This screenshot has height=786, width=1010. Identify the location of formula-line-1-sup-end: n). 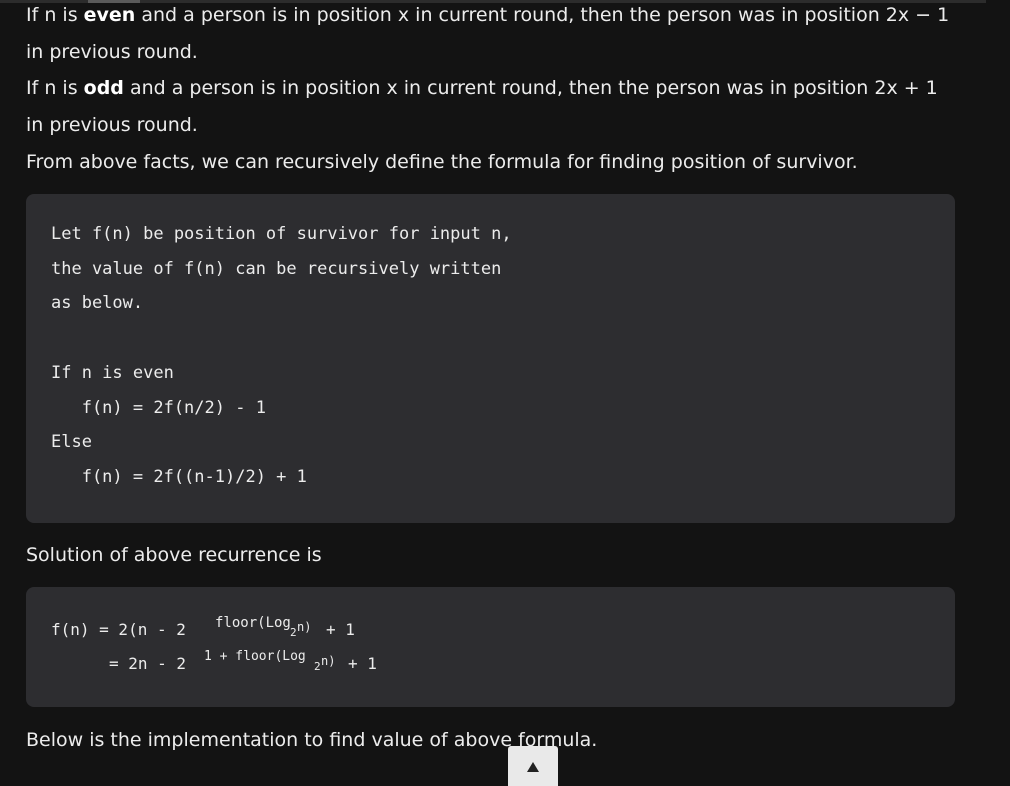
(304, 627).